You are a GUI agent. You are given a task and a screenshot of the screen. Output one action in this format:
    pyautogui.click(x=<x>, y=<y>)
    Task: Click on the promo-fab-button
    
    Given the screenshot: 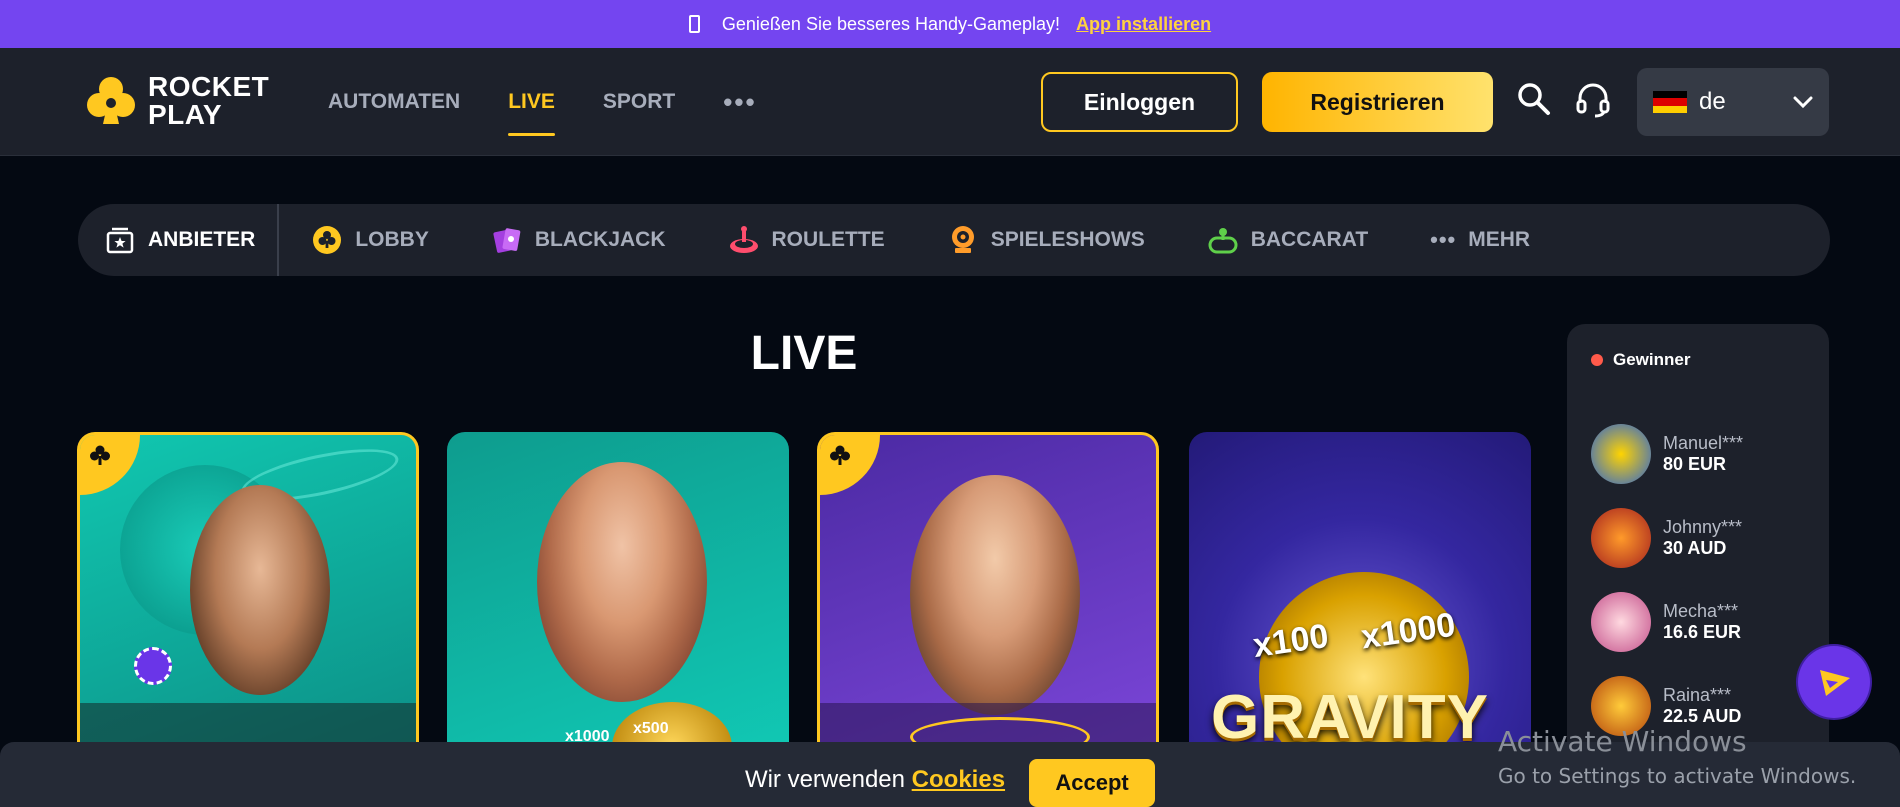 What is the action you would take?
    pyautogui.click(x=1834, y=682)
    